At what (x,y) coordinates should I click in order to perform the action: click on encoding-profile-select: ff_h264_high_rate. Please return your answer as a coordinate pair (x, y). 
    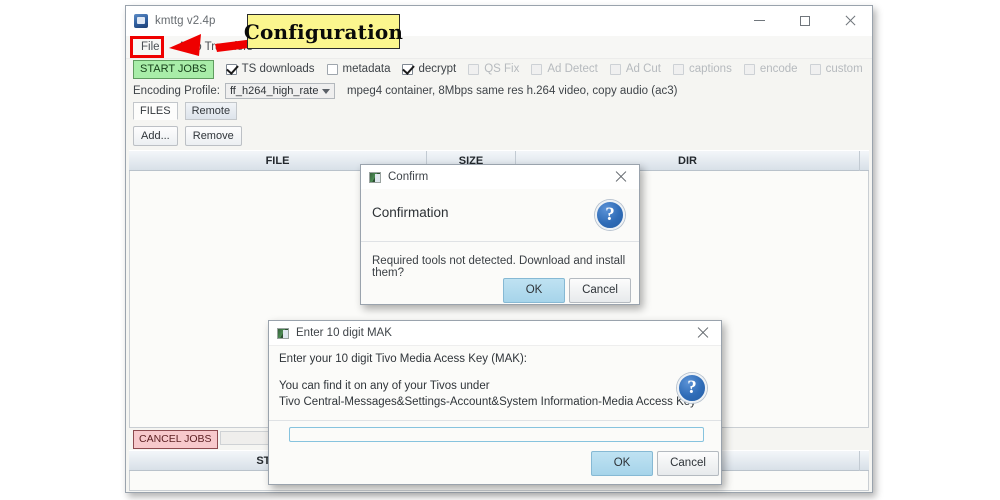
    Looking at the image, I should click on (279, 91).